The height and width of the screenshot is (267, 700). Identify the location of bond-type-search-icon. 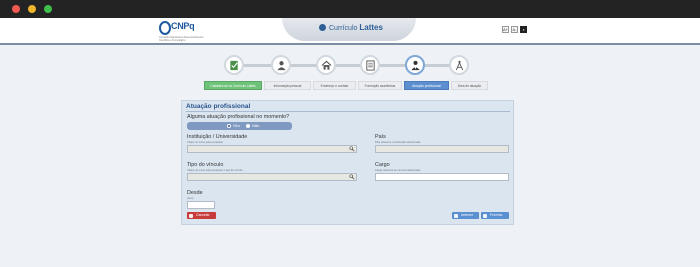
(352, 177).